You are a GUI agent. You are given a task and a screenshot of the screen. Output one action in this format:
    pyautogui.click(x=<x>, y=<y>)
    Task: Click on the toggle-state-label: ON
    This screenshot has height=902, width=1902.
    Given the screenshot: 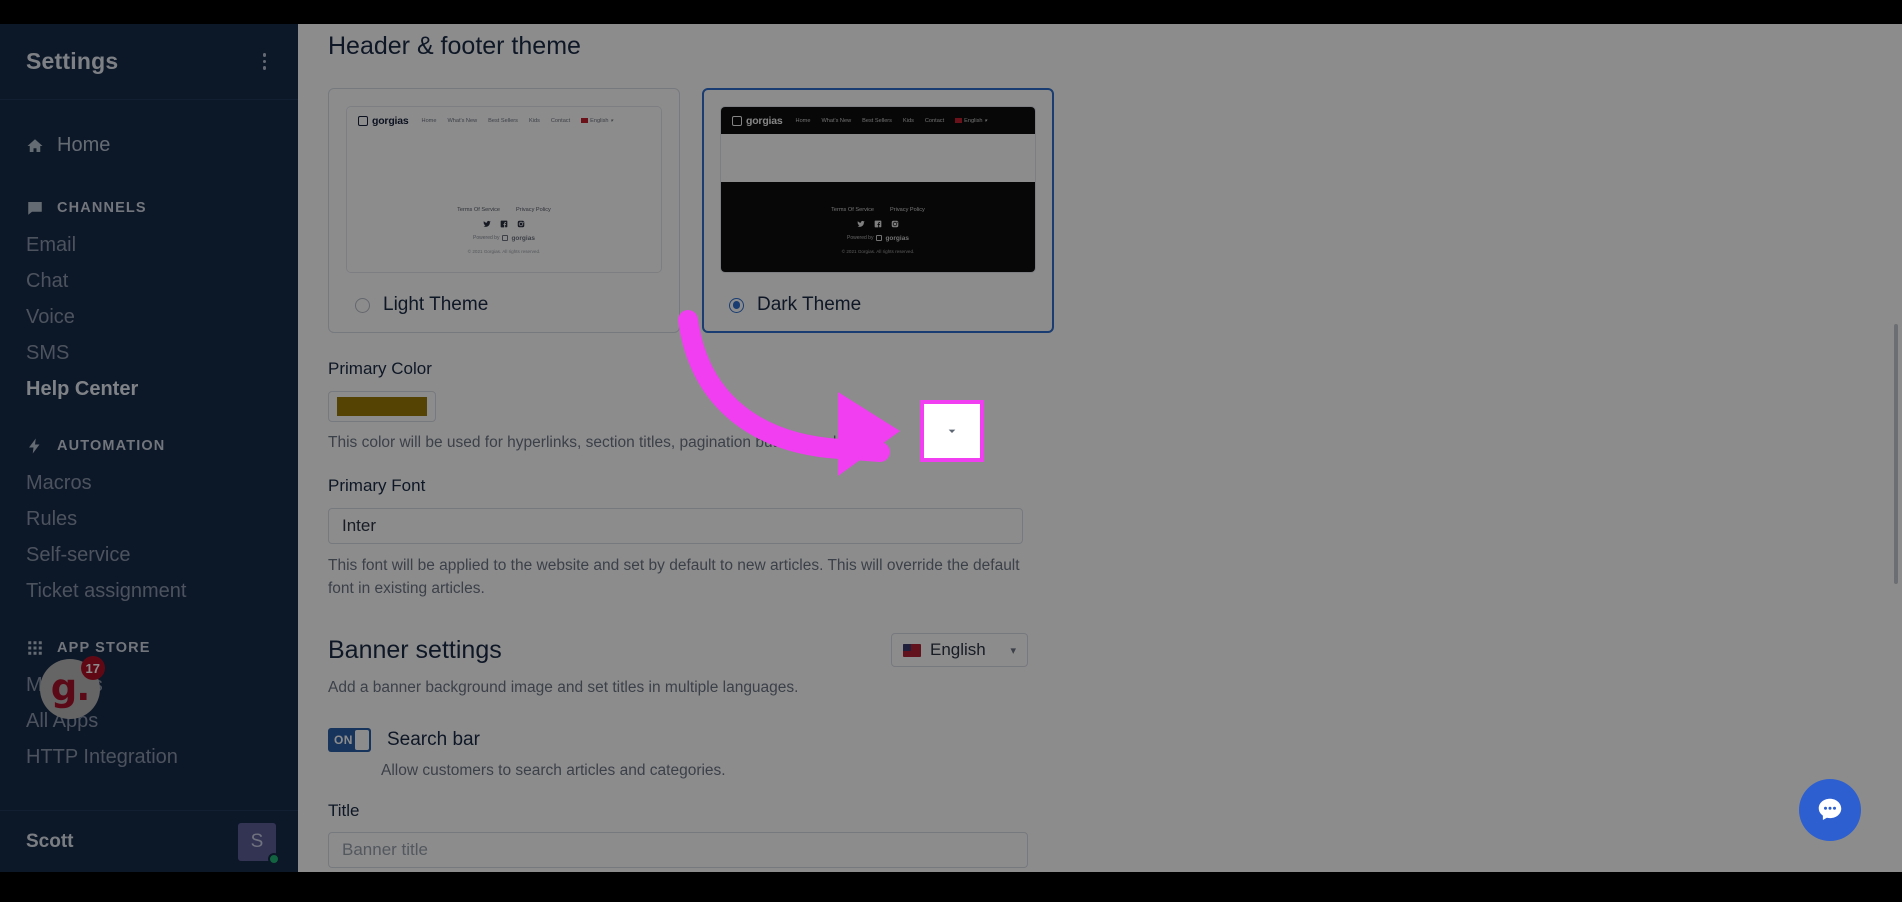 What is the action you would take?
    pyautogui.click(x=343, y=739)
    